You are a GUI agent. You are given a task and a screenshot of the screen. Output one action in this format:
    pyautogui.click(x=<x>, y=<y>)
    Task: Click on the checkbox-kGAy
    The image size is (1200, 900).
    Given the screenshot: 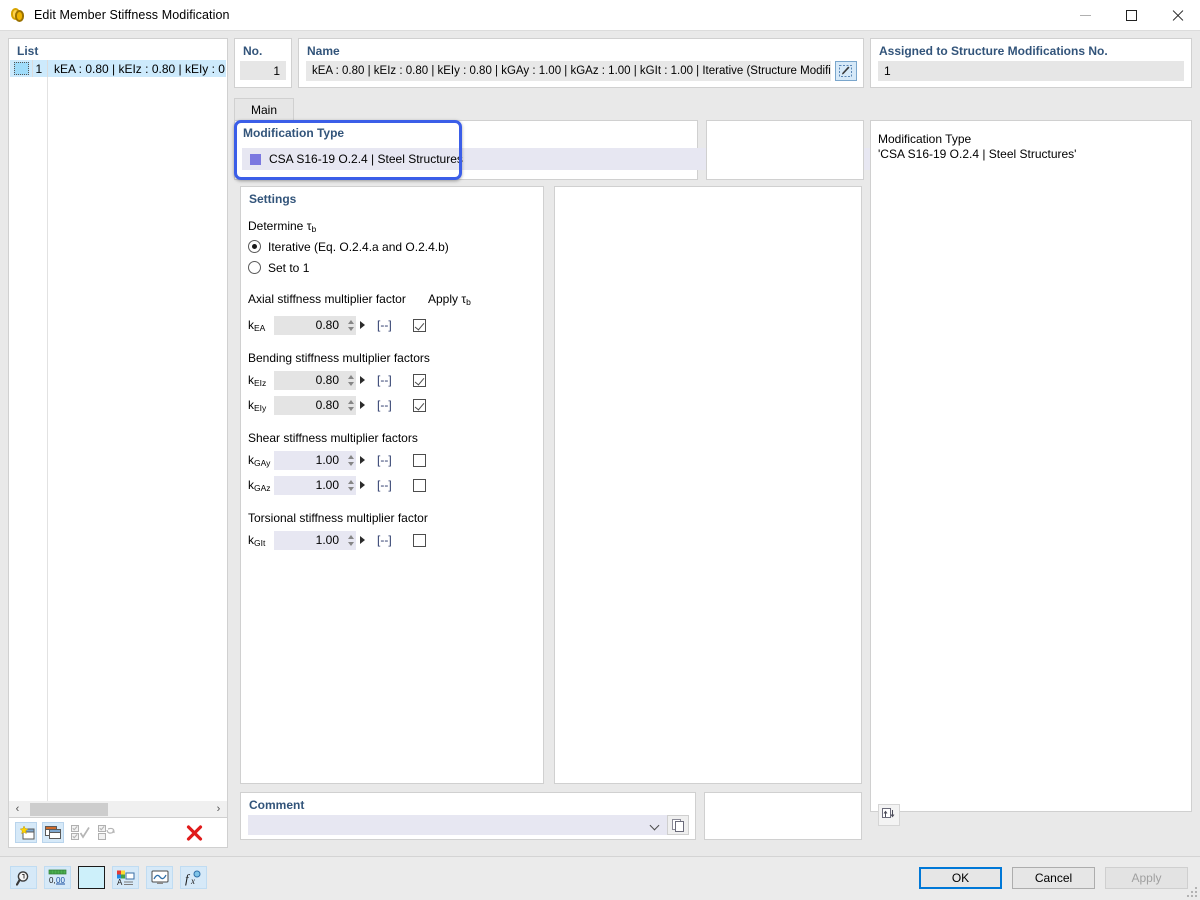 What is the action you would take?
    pyautogui.click(x=419, y=460)
    